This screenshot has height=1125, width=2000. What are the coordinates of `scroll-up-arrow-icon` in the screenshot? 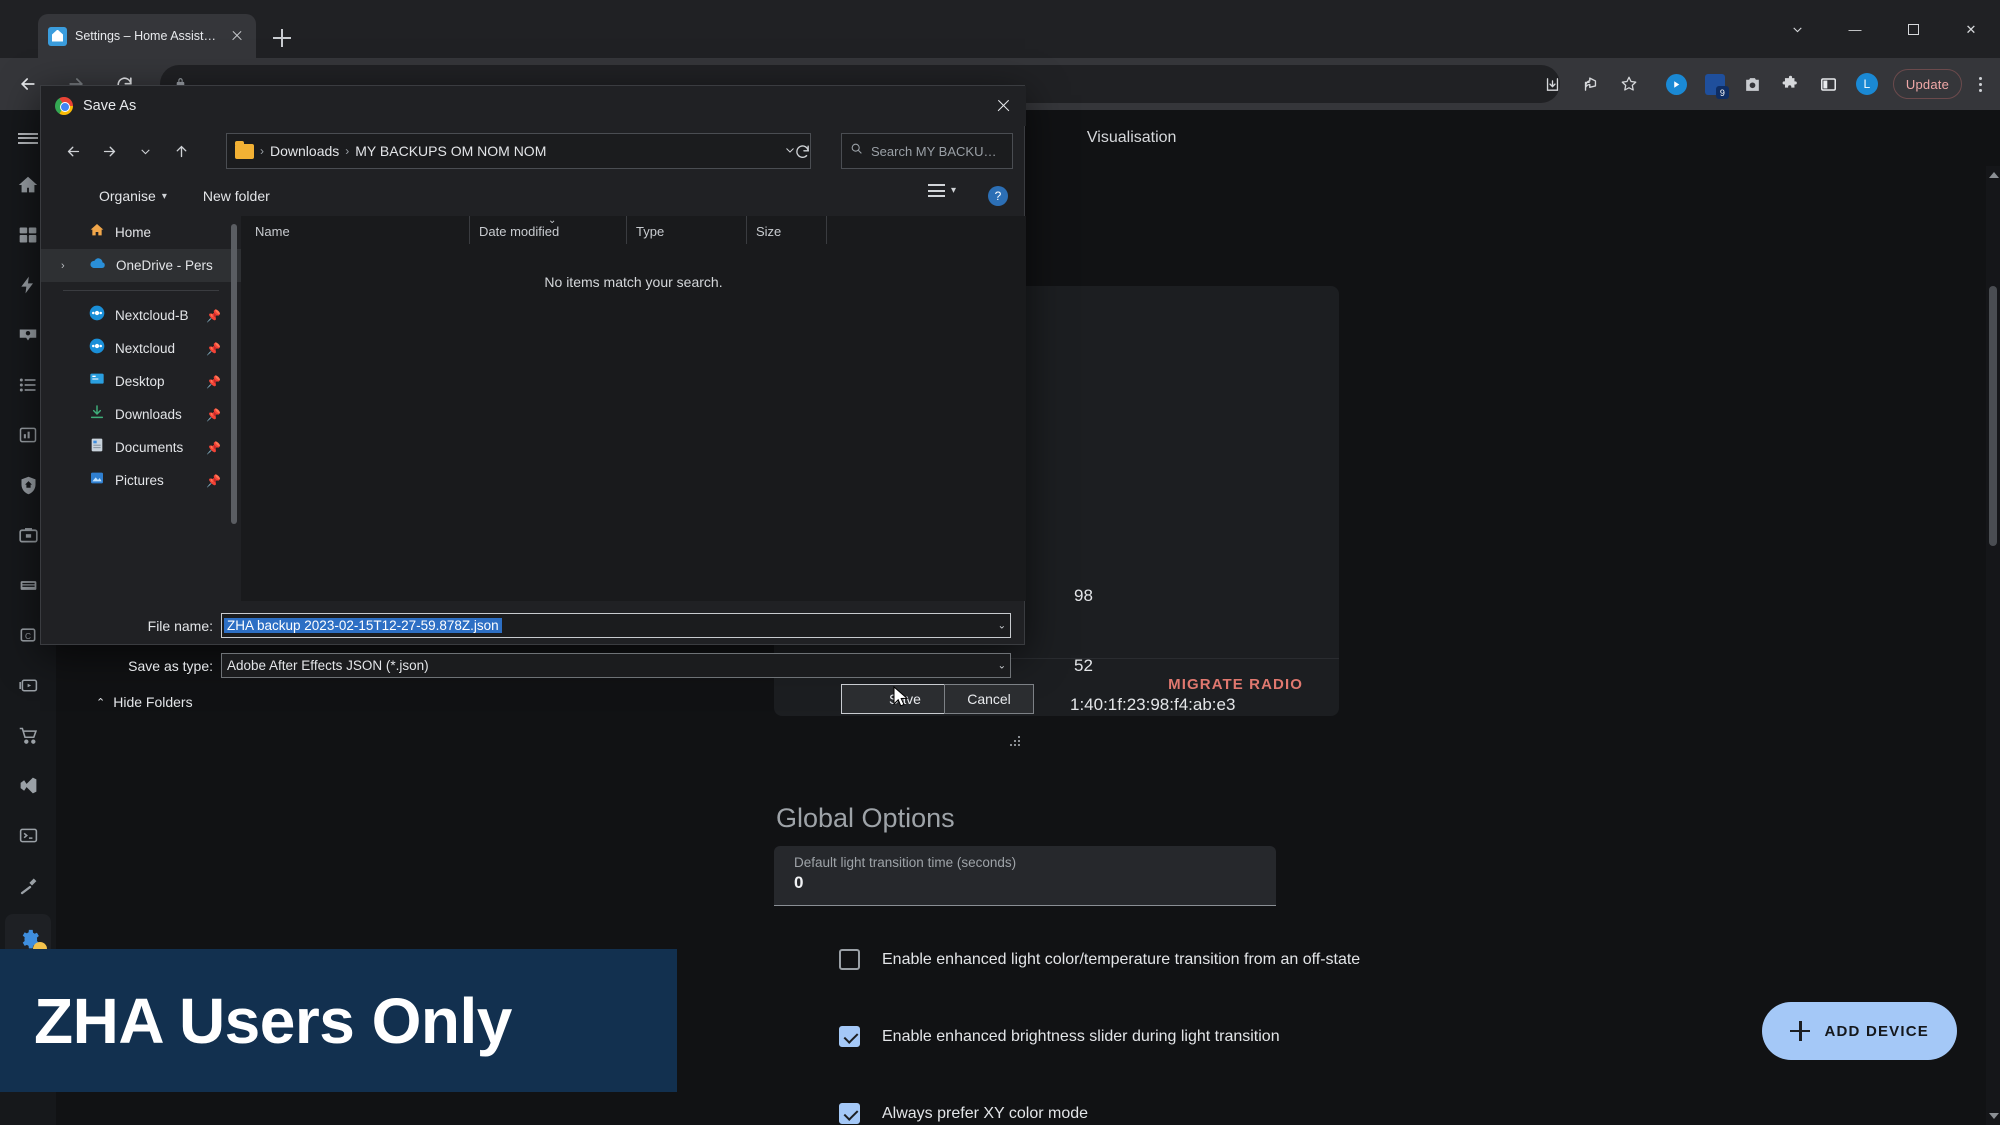 It's located at (1994, 175).